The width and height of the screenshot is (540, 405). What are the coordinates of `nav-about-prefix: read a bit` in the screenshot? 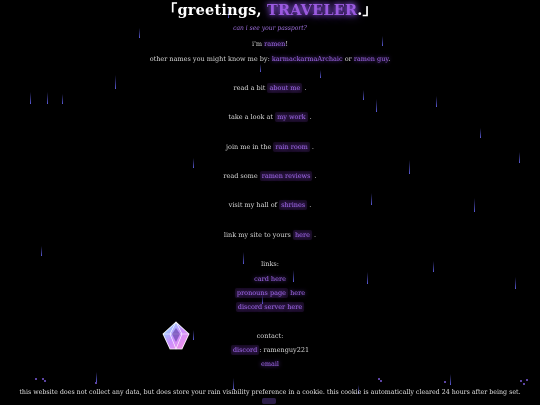 It's located at (250, 88).